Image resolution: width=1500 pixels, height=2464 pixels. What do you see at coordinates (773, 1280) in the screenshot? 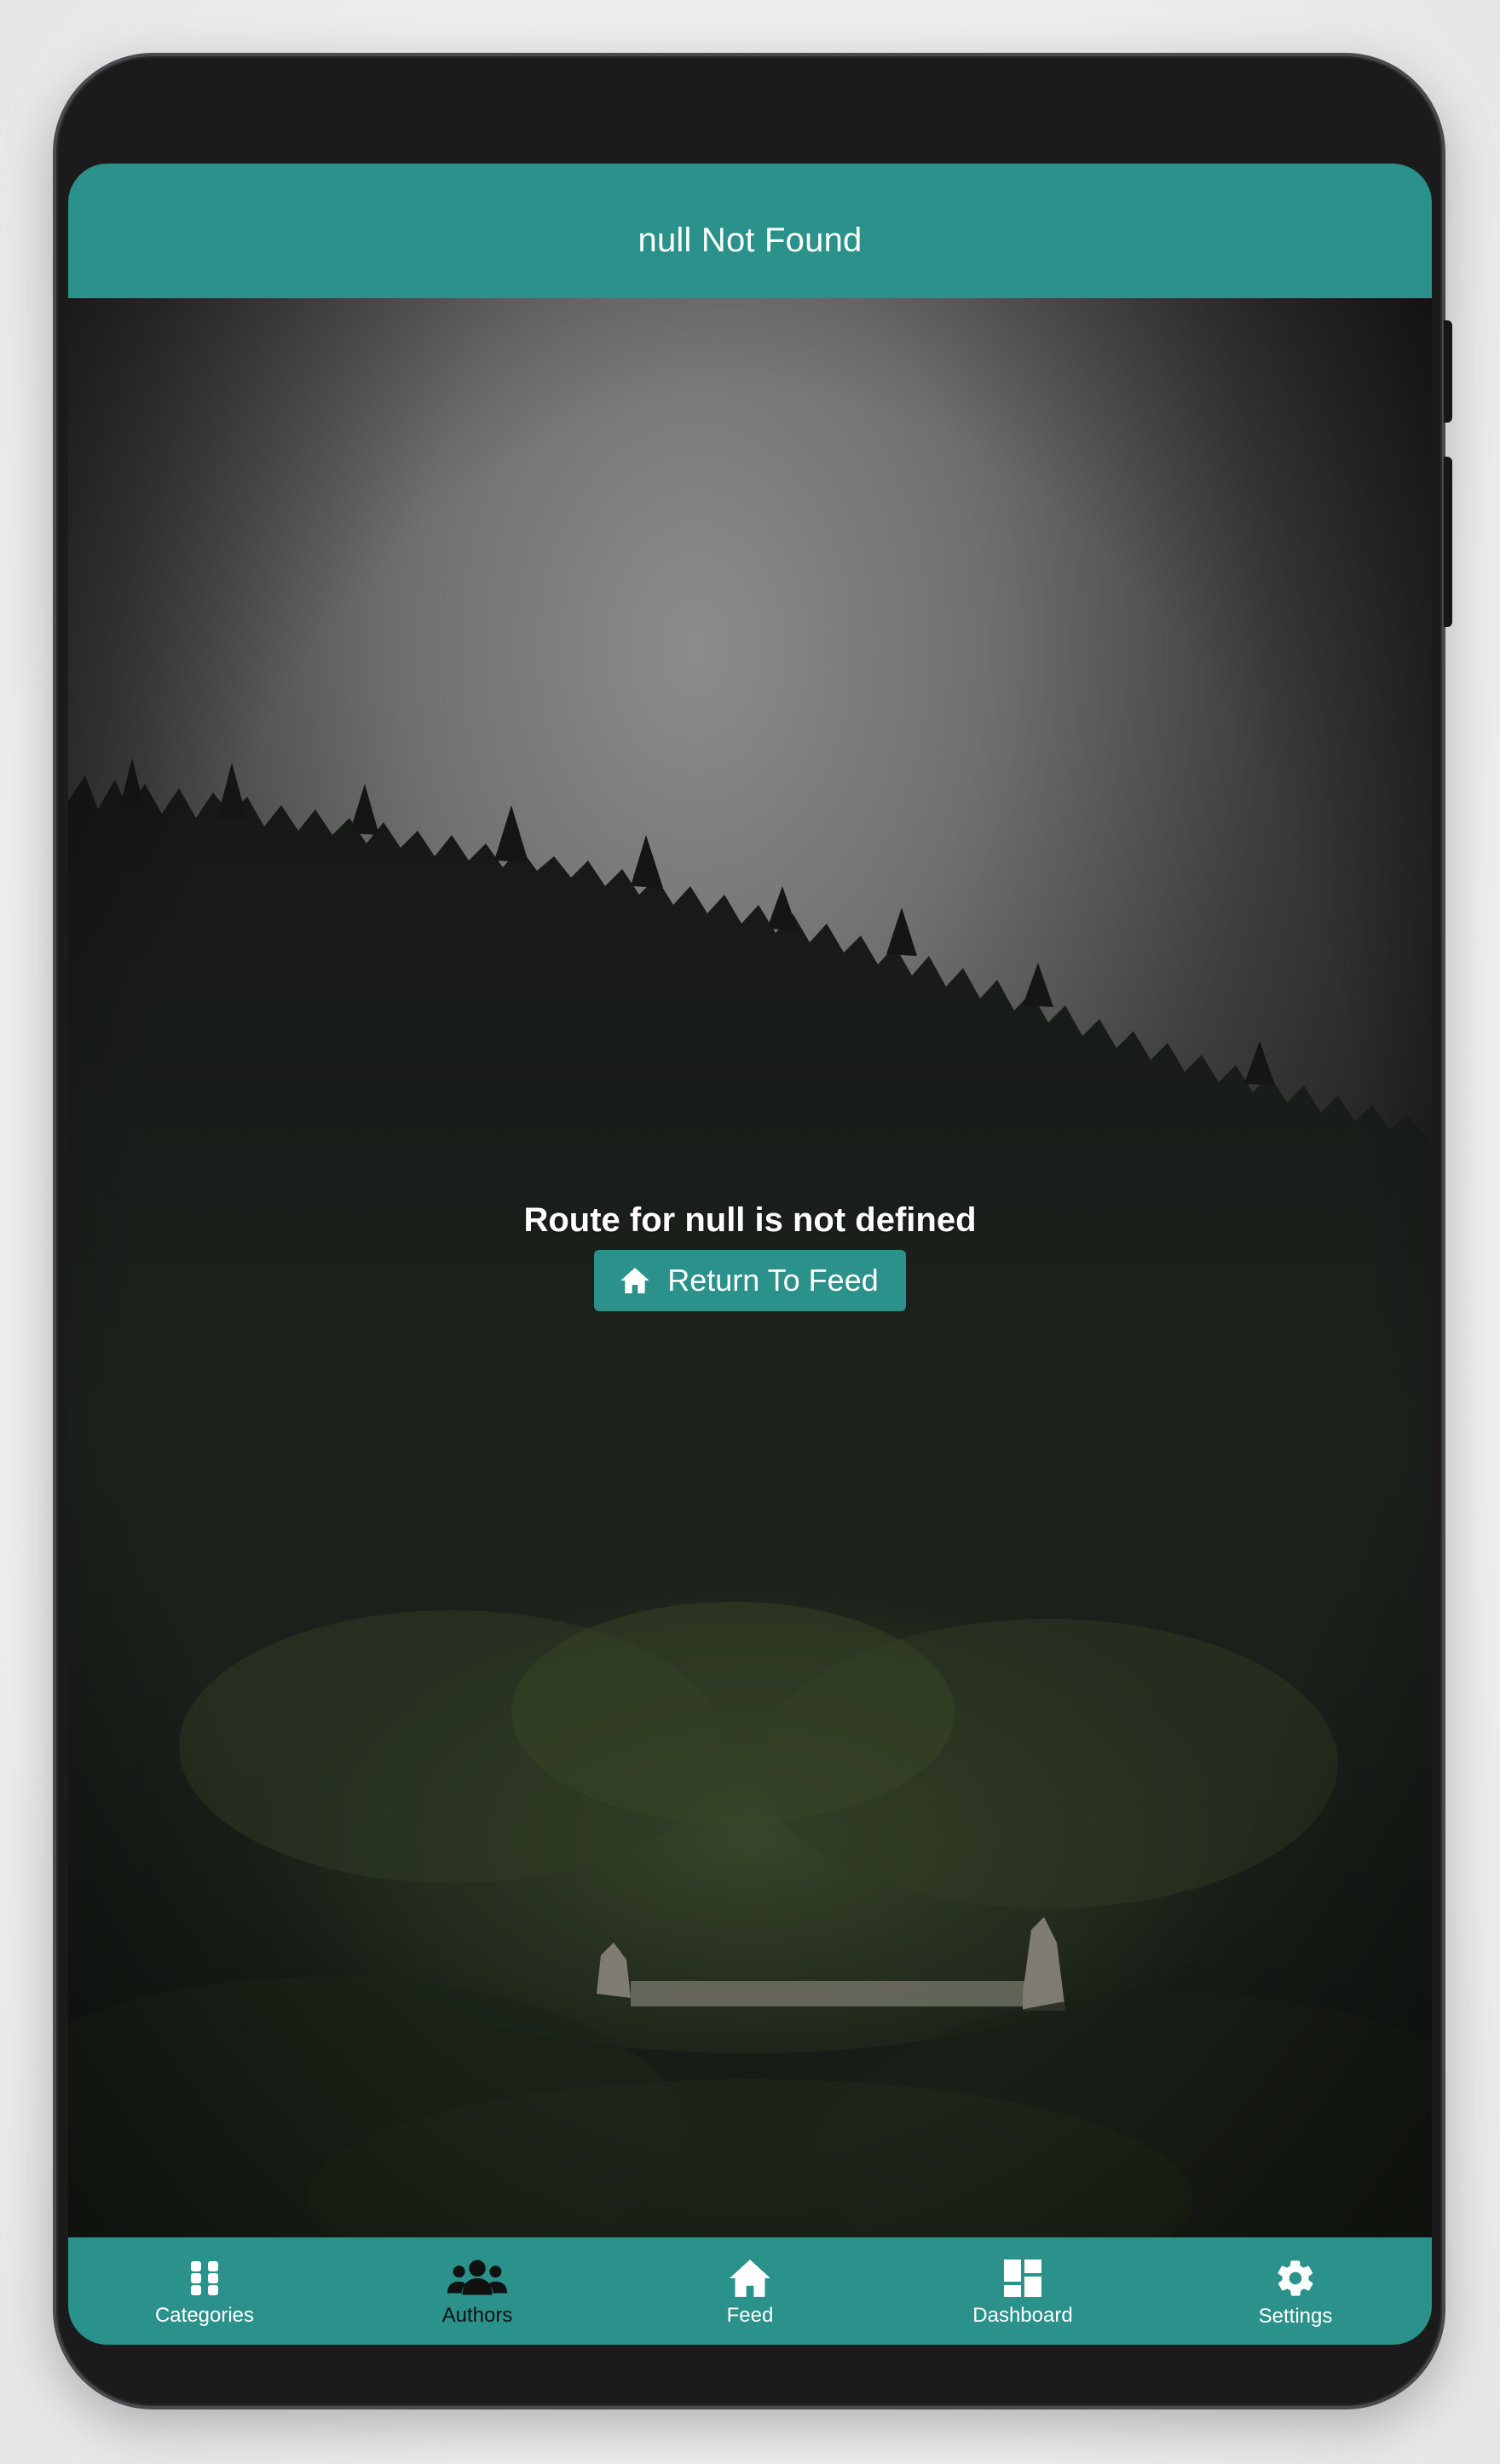
I see `return-to-feed-label: Return To Feed` at bounding box center [773, 1280].